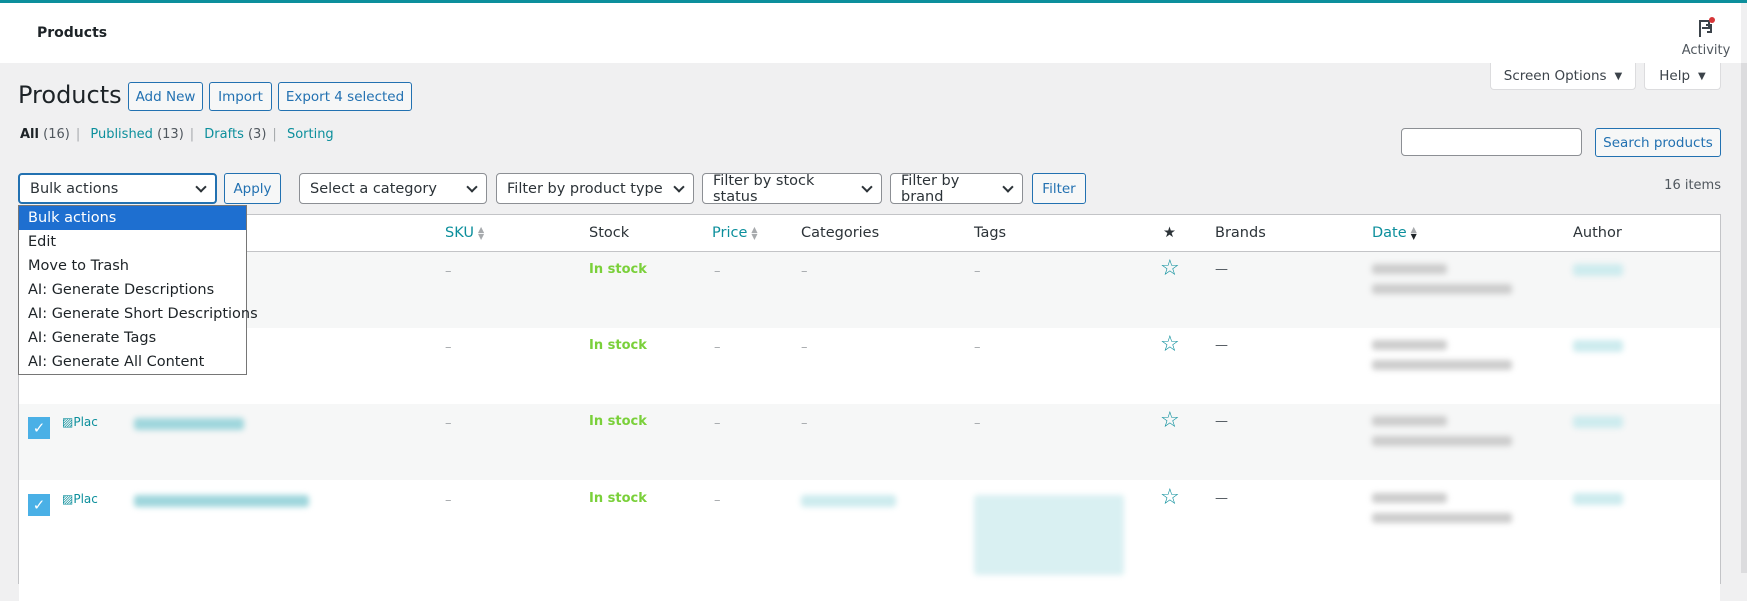 Image resolution: width=1747 pixels, height=601 pixels. I want to click on screen-options-button: Screen Options ▼, so click(1563, 76).